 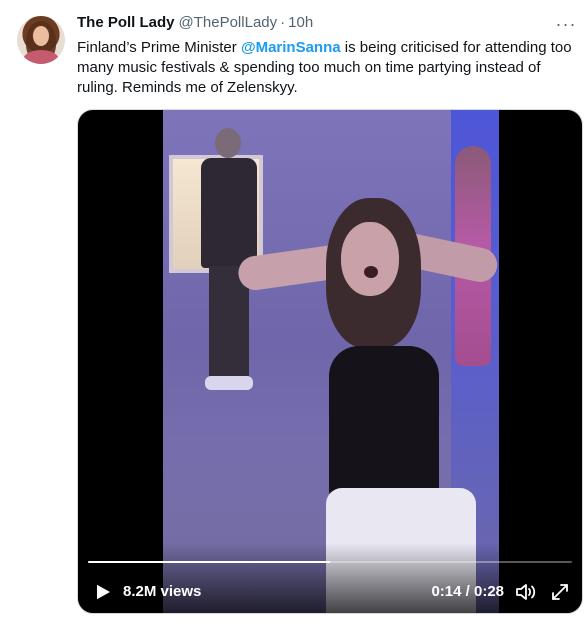 What do you see at coordinates (300, 22) in the screenshot?
I see `tweet-time: 10h` at bounding box center [300, 22].